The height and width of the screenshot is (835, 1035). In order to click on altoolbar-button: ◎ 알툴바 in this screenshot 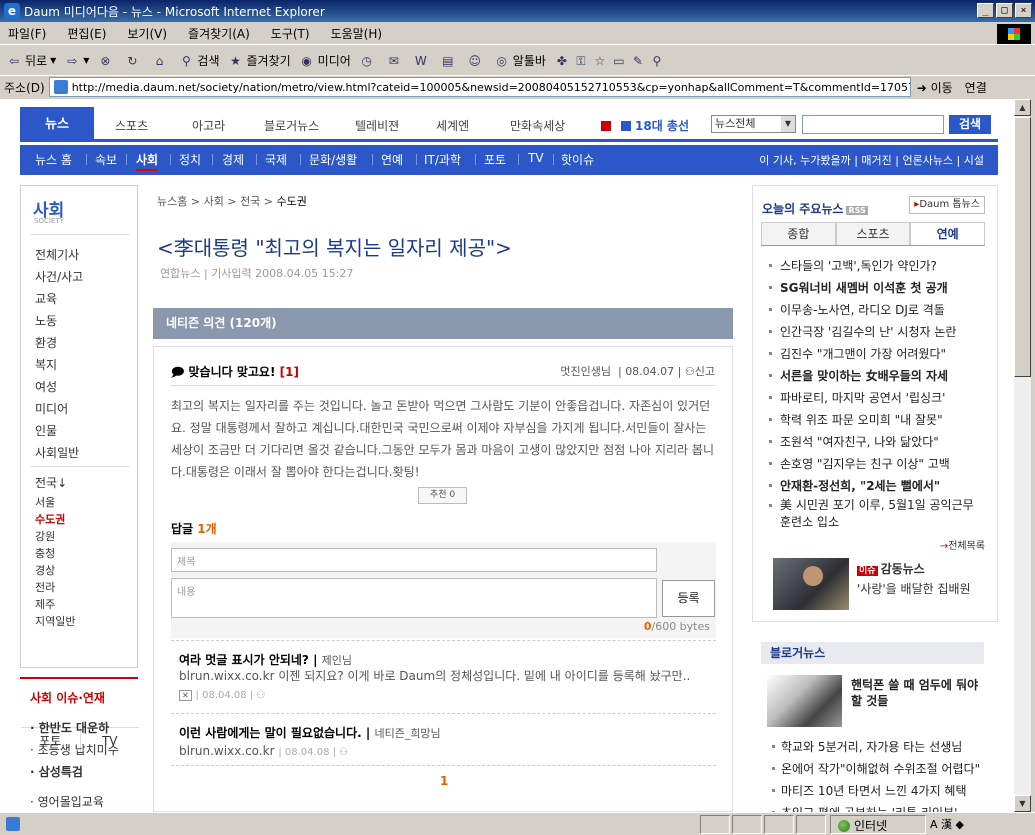, I will do `click(520, 60)`.